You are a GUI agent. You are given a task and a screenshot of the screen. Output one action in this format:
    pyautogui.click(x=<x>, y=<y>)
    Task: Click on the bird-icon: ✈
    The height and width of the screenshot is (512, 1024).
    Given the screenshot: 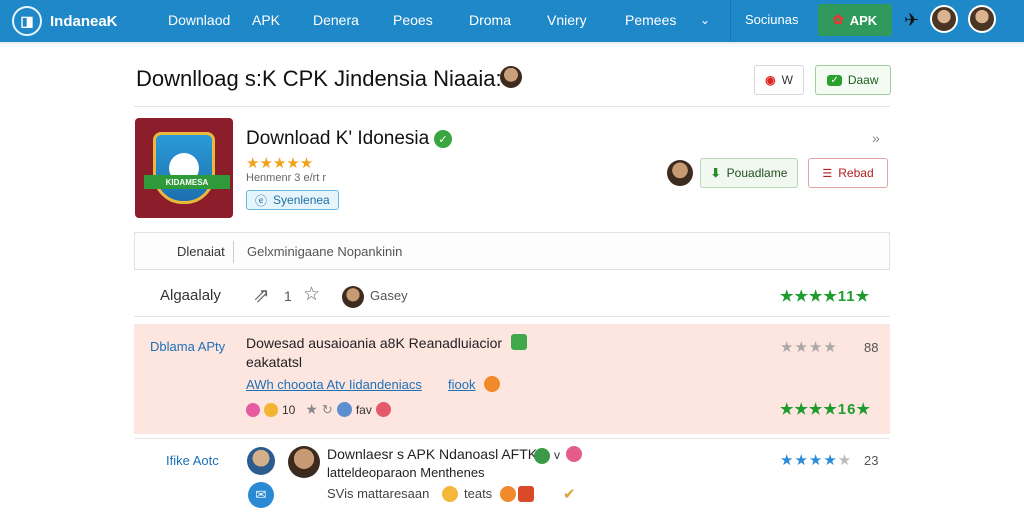 What is the action you would take?
    pyautogui.click(x=911, y=20)
    